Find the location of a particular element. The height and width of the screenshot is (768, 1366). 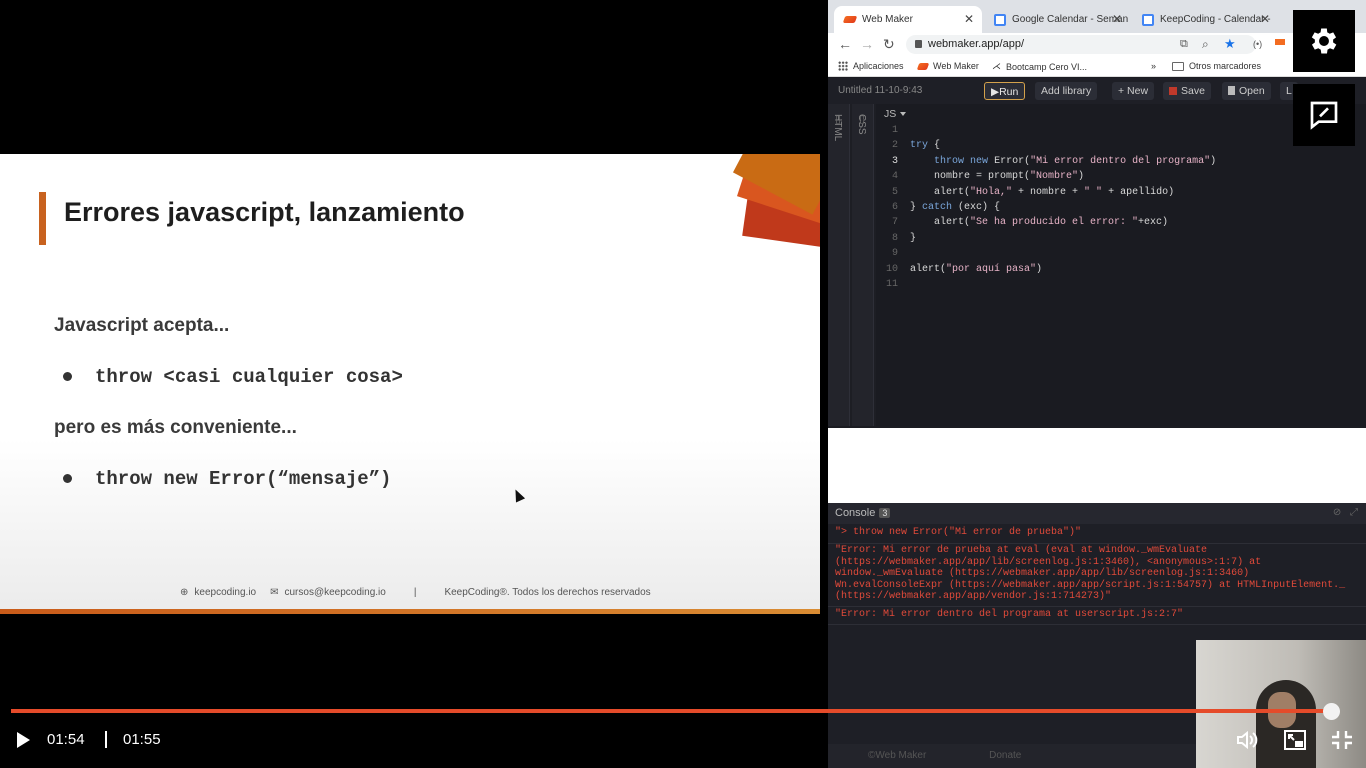

css-pane-collapsed: CSS {} is located at coordinates (863, 265).